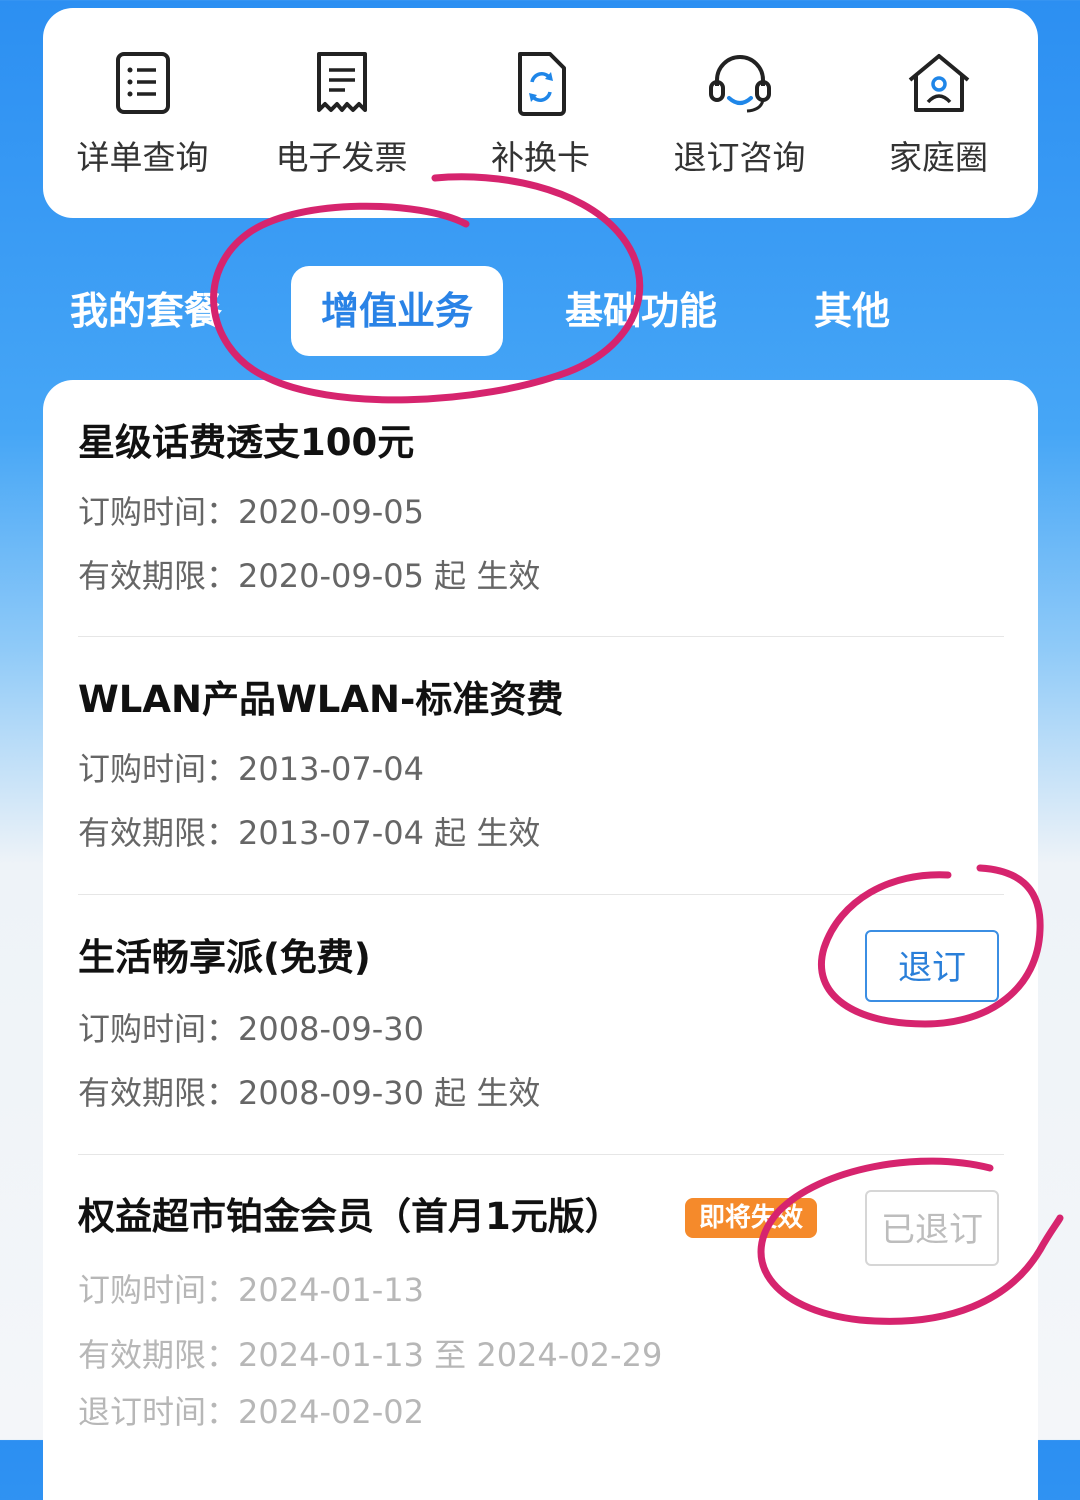 This screenshot has height=1500, width=1080. I want to click on quick-actions-card: 详单查询 电子发票 补换卡 退订咨询 家庭圈, so click(540, 113).